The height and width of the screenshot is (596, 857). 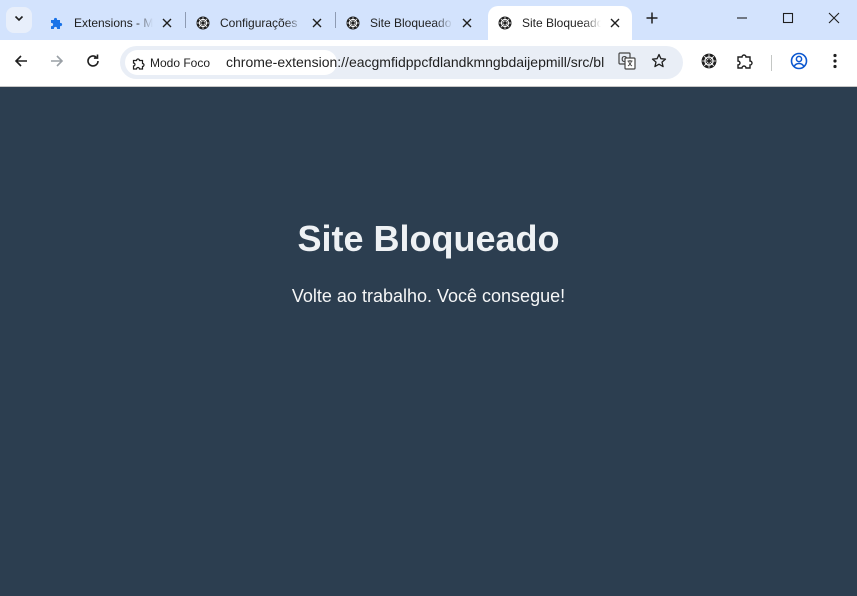 I want to click on arrow-left-icon, so click(x=21, y=63).